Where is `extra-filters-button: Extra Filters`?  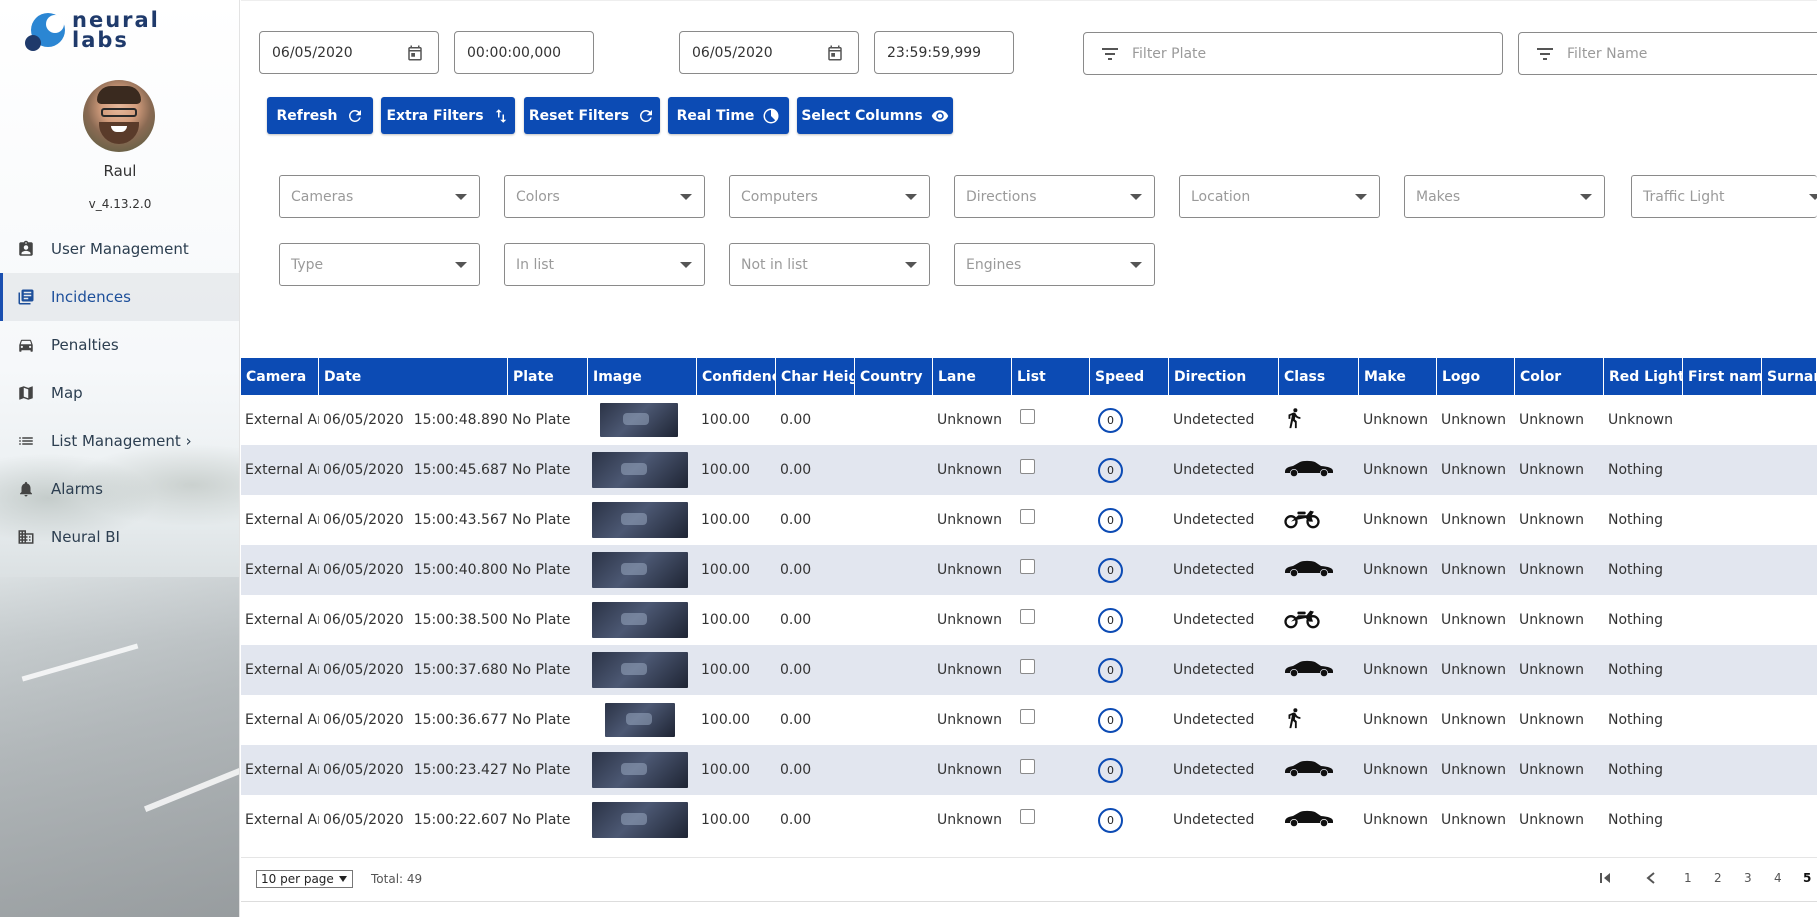
extra-filters-button: Extra Filters is located at coordinates (448, 115).